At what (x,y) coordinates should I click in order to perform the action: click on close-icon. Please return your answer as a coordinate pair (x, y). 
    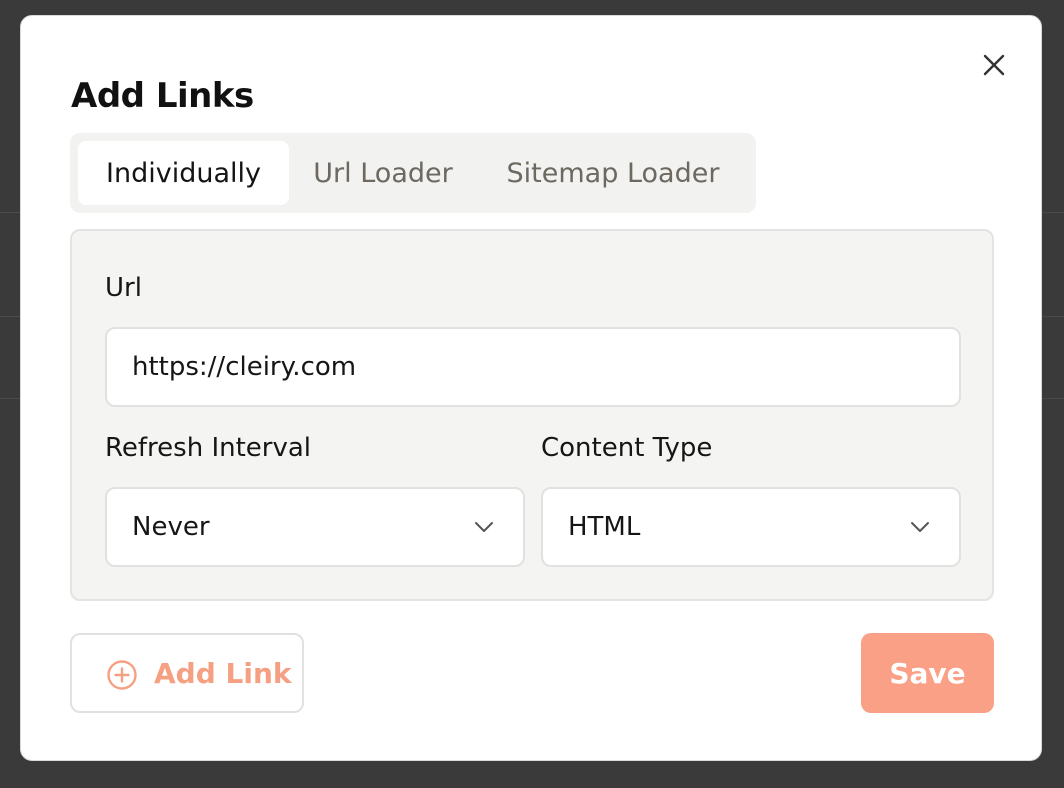
    Looking at the image, I should click on (994, 65).